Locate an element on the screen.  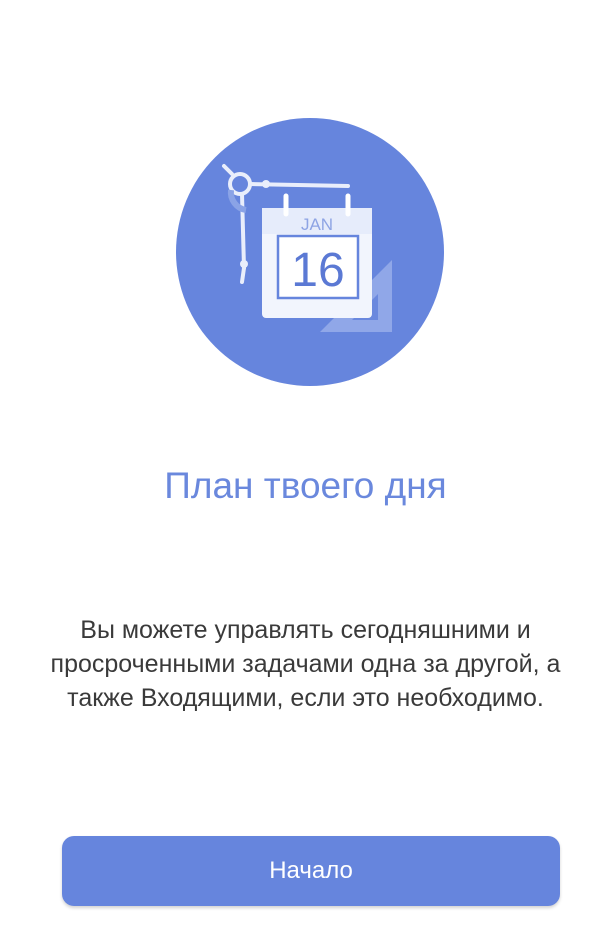
calendar-illustration: JAN 16 is located at coordinates (310, 252).